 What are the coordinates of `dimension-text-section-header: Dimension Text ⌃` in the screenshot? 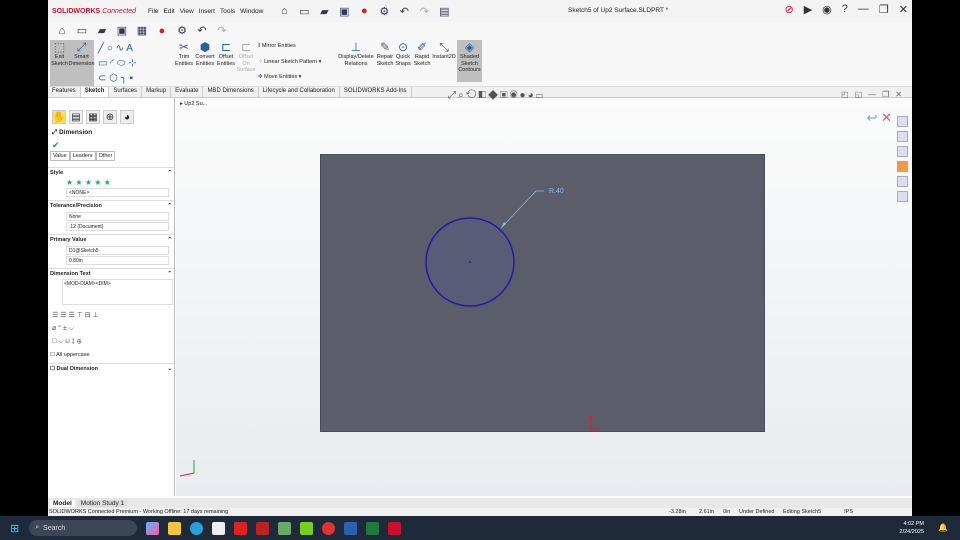 It's located at (111, 273).